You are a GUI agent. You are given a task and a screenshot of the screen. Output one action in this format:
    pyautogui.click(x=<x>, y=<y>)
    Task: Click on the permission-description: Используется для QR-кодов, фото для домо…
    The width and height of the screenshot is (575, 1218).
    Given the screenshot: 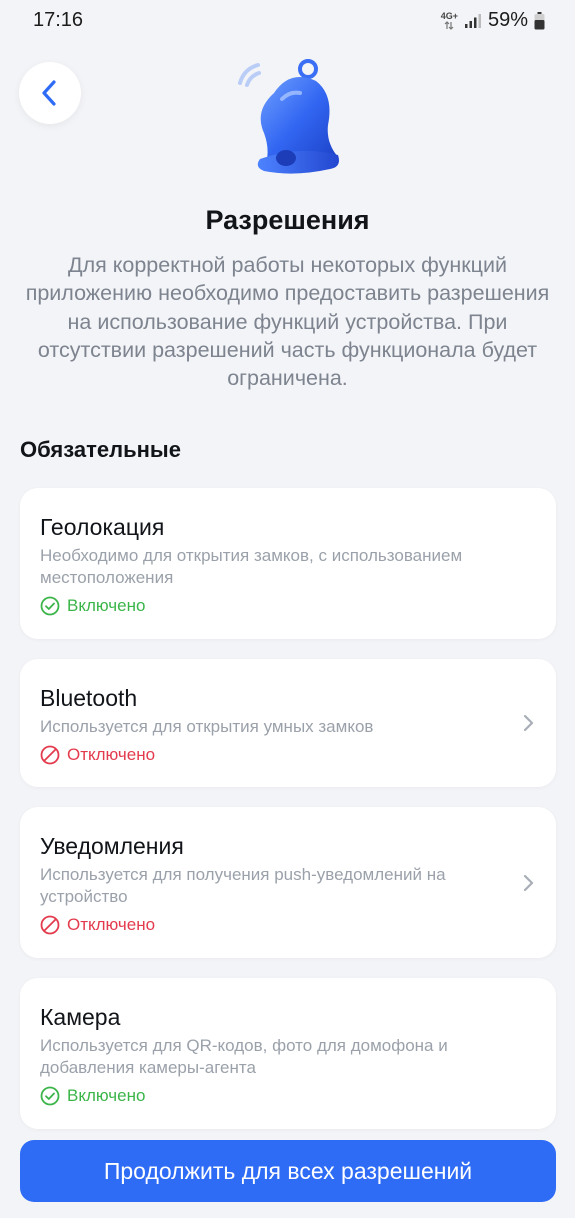 What is the action you would take?
    pyautogui.click(x=244, y=1056)
    